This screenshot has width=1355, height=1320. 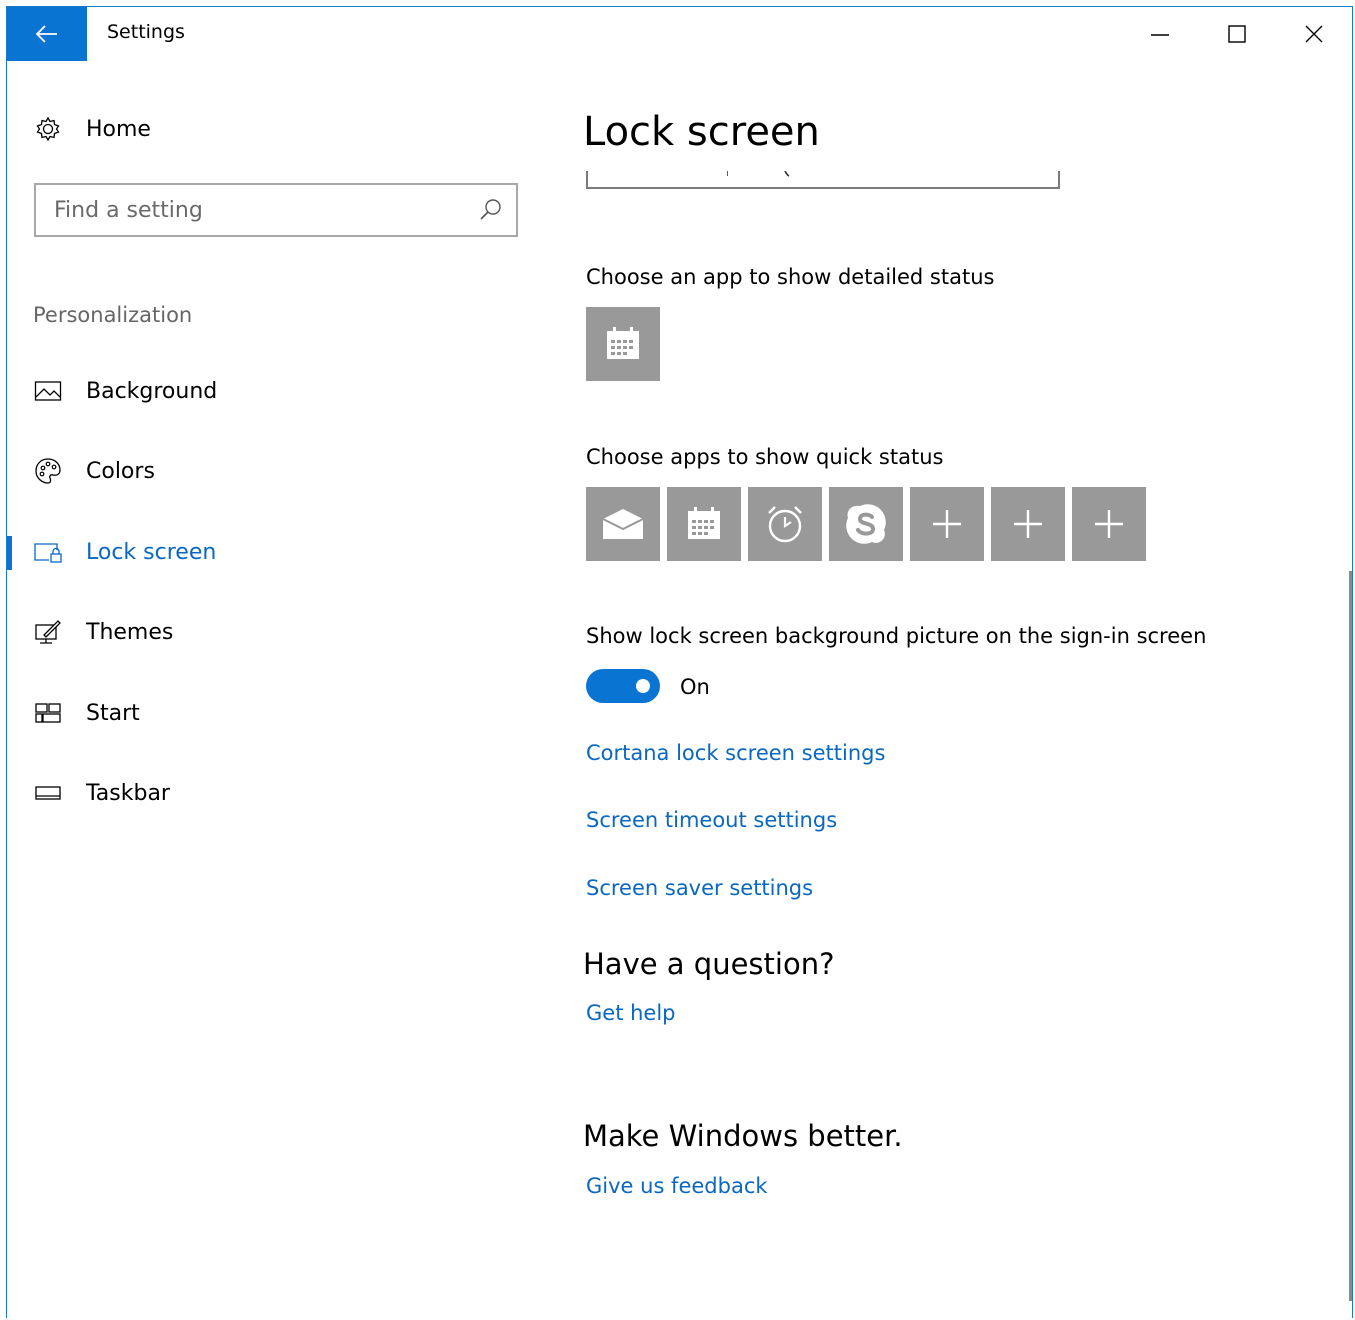 I want to click on search-icon, so click(x=490, y=209).